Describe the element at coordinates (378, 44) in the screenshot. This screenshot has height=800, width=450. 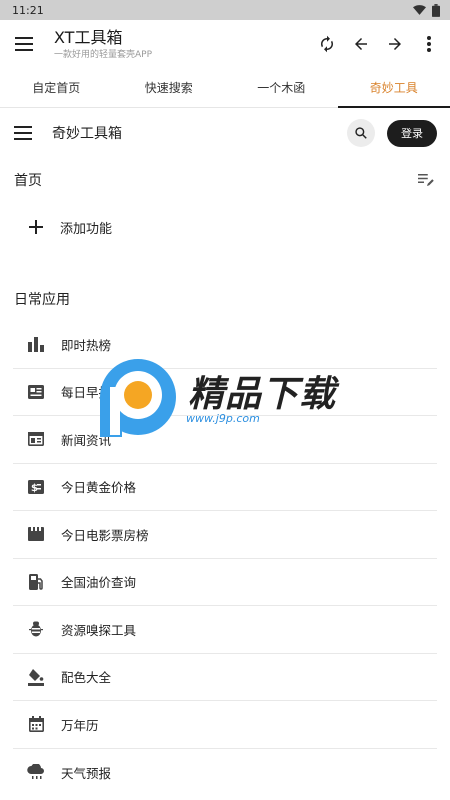
I see `app-bar-actions` at that location.